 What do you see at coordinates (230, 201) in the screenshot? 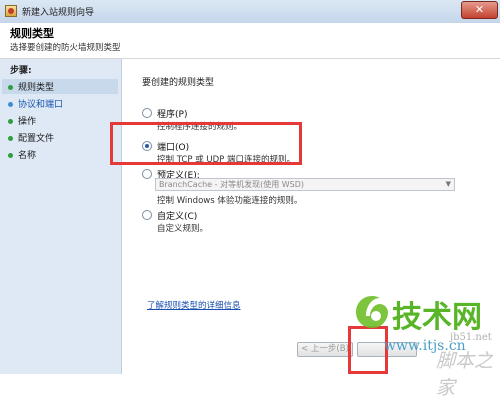
I see `option-description: 控制 Windows 体验功能连接的规则。` at bounding box center [230, 201].